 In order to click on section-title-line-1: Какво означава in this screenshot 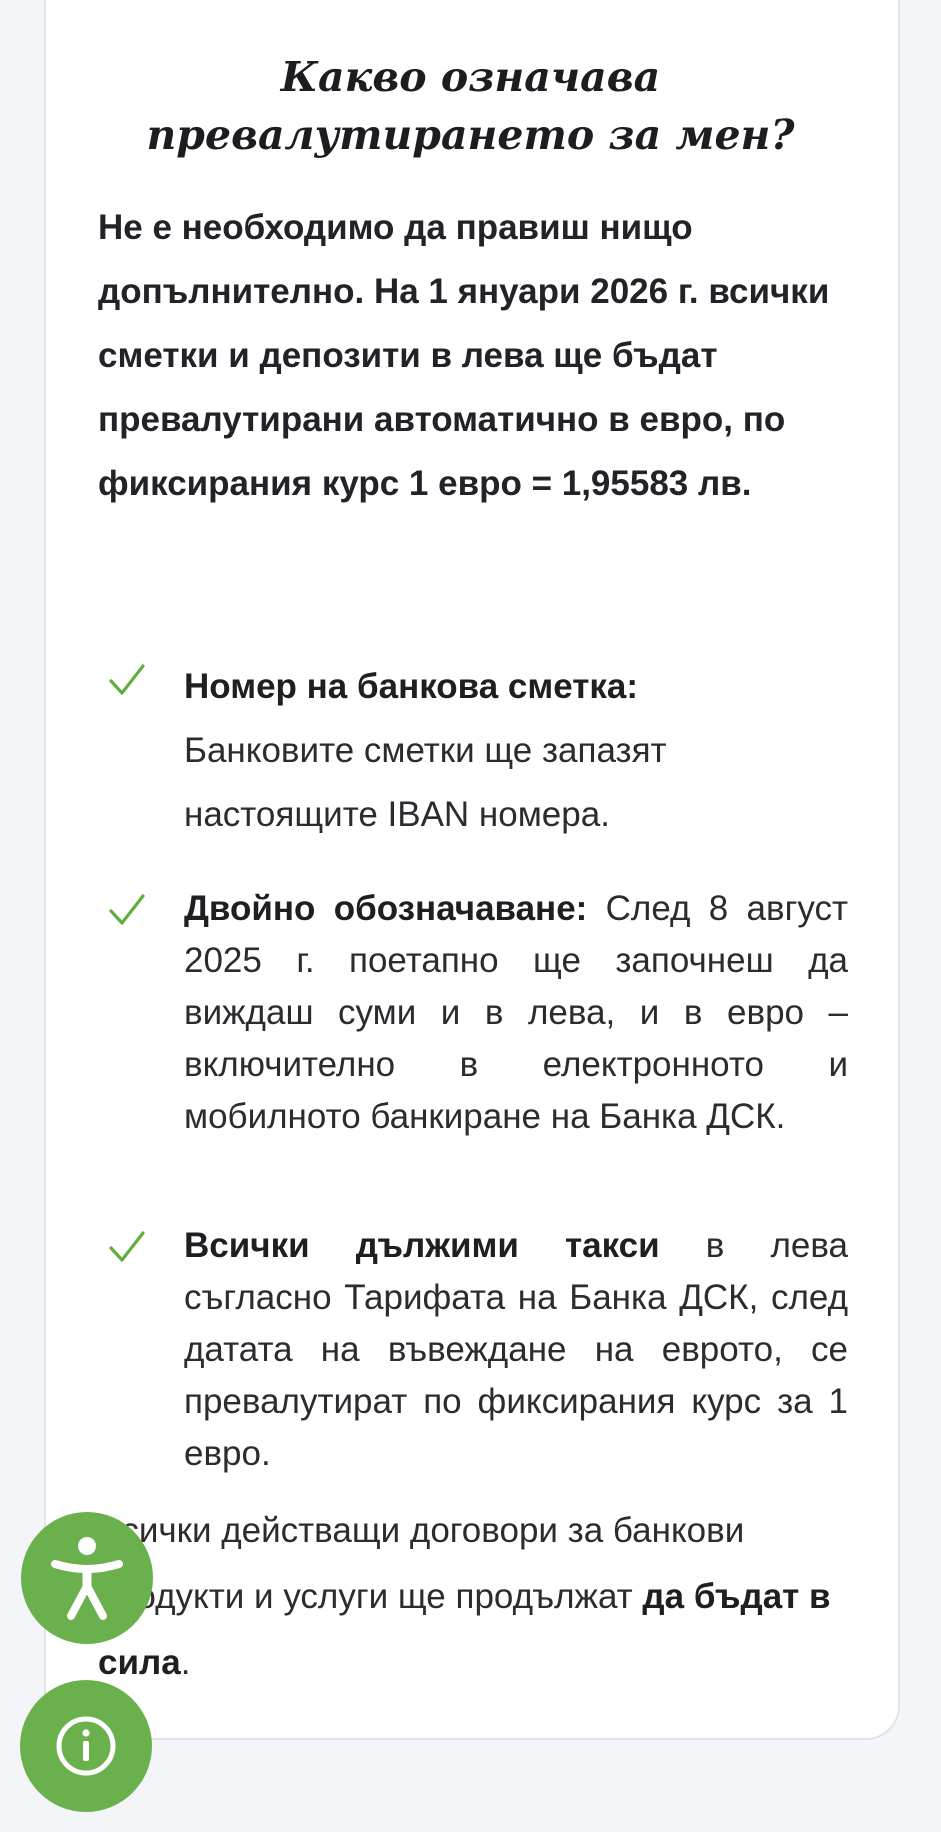, I will do `click(470, 77)`.